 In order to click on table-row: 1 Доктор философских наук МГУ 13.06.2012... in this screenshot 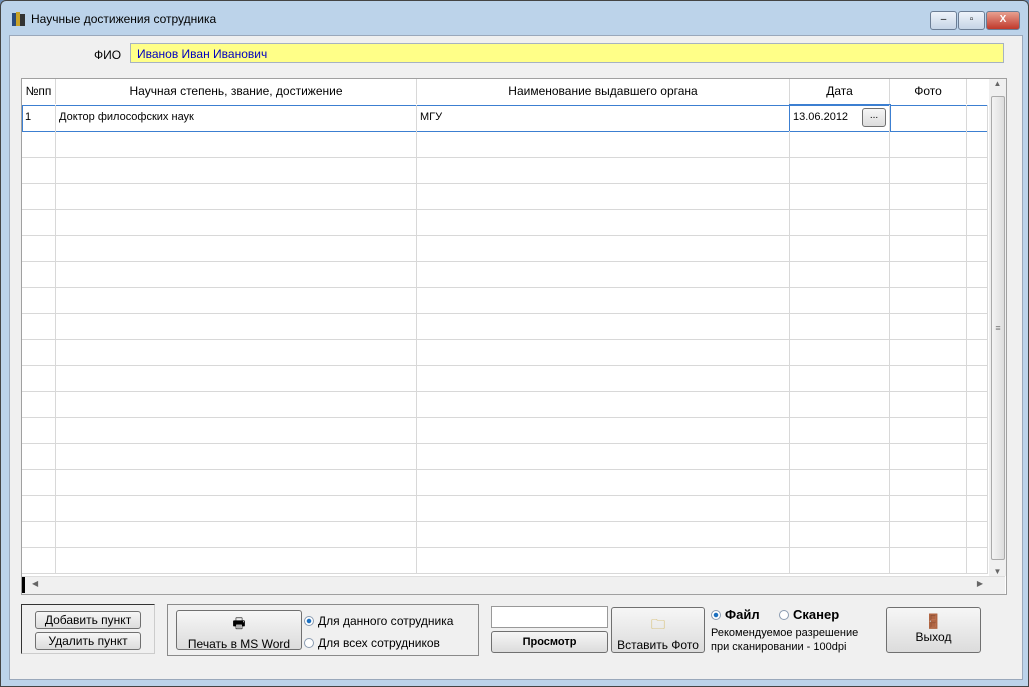, I will do `click(505, 118)`.